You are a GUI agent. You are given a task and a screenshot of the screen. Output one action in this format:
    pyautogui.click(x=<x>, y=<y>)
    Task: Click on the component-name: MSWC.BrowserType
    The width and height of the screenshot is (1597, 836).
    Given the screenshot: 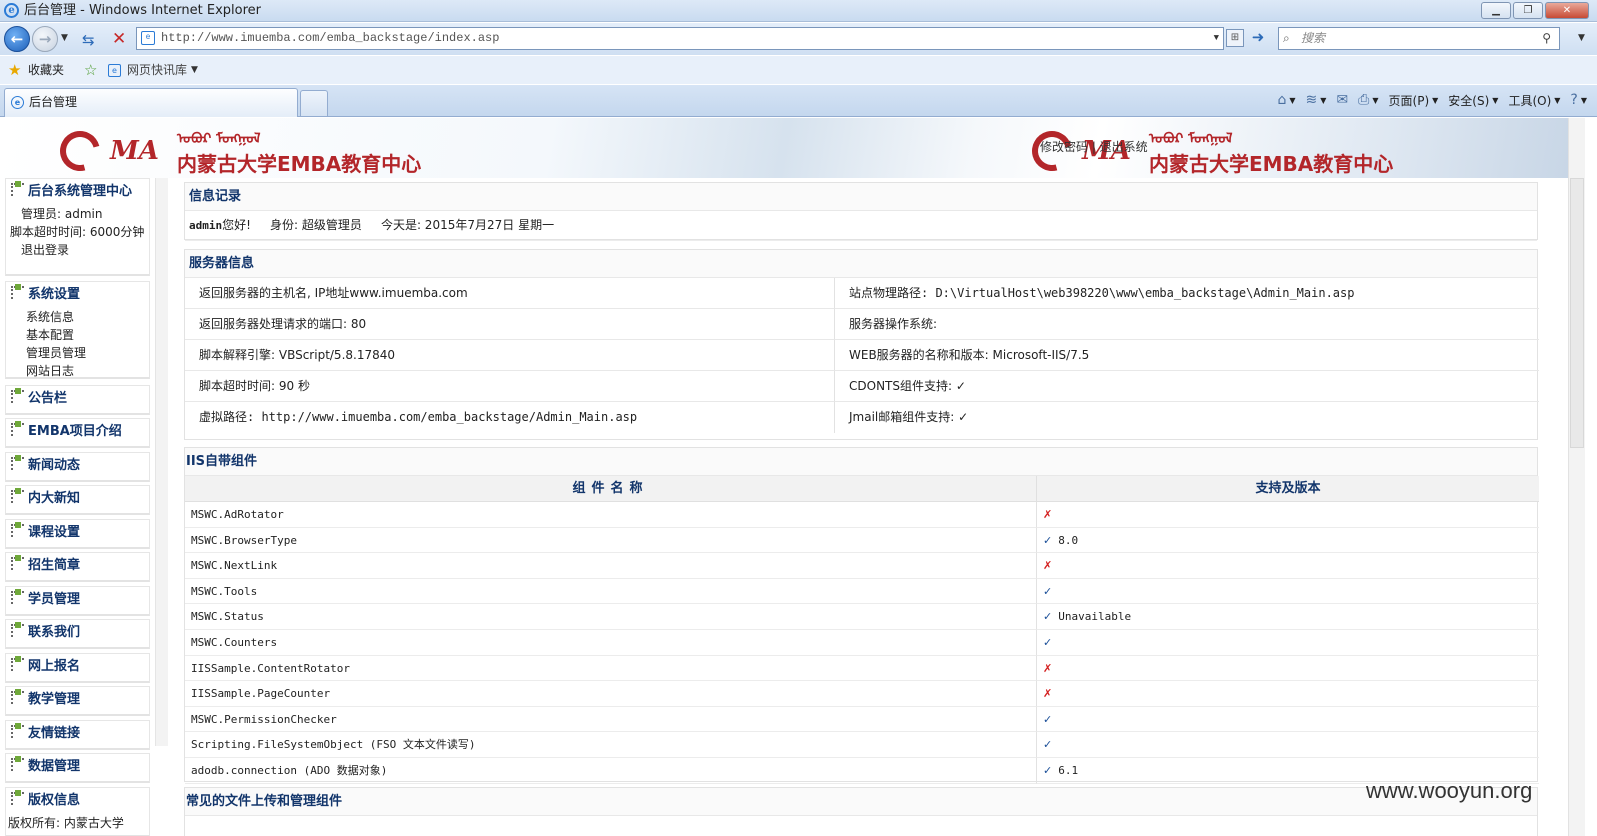 What is the action you would take?
    pyautogui.click(x=611, y=540)
    